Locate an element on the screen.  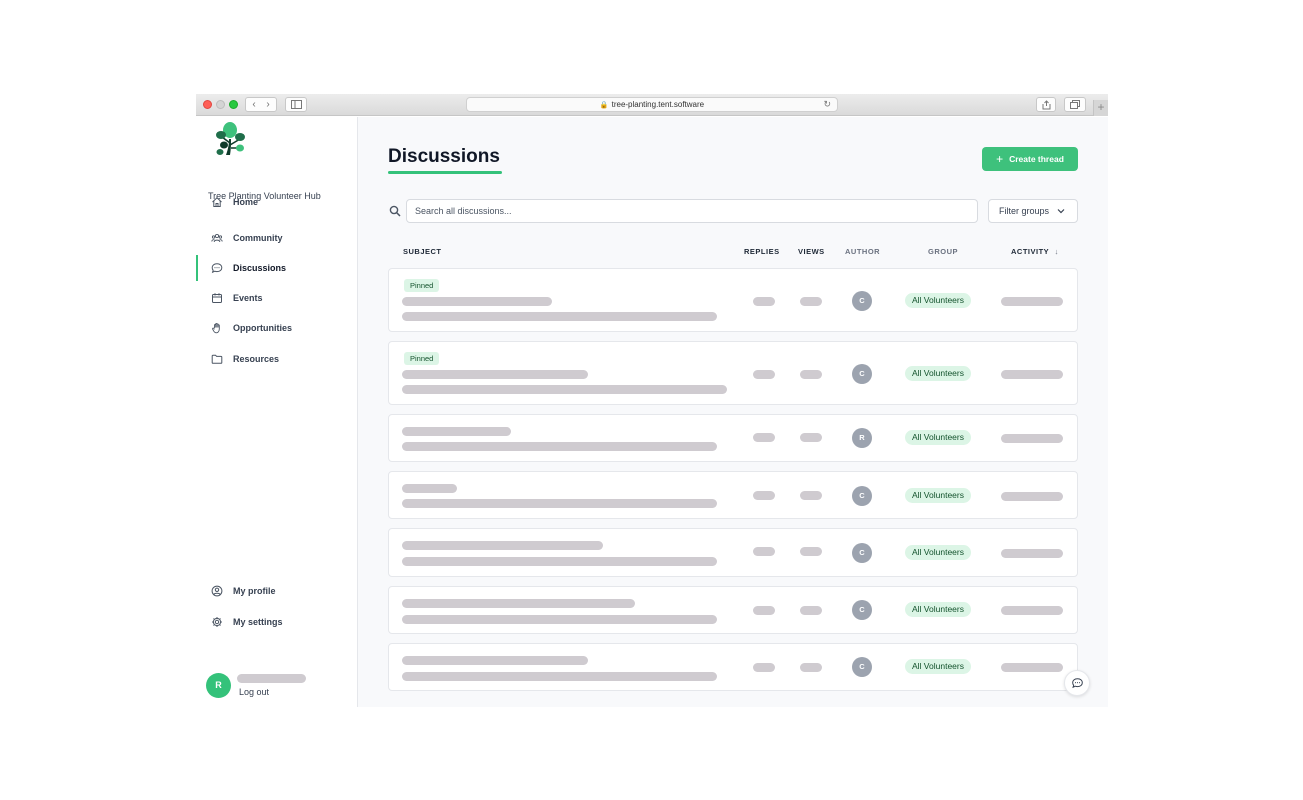
chat-support-button is located at coordinates (1077, 683).